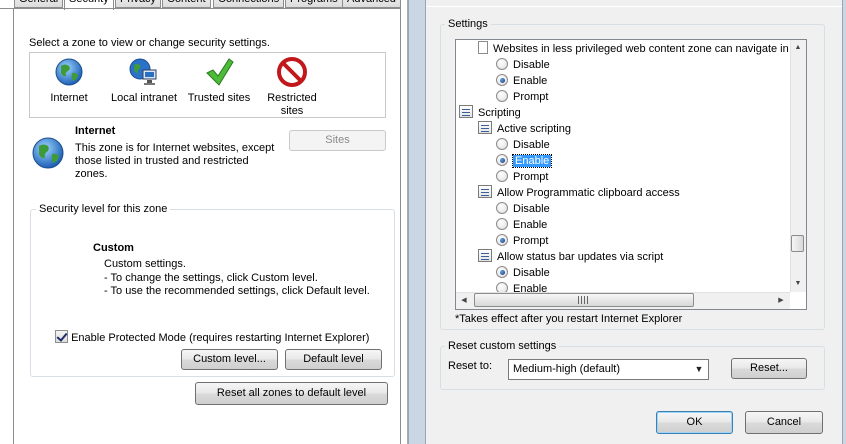 The height and width of the screenshot is (444, 846). Describe the element at coordinates (502, 346) in the screenshot. I see `reset-custom-settings-legend: Reset custom settings` at that location.